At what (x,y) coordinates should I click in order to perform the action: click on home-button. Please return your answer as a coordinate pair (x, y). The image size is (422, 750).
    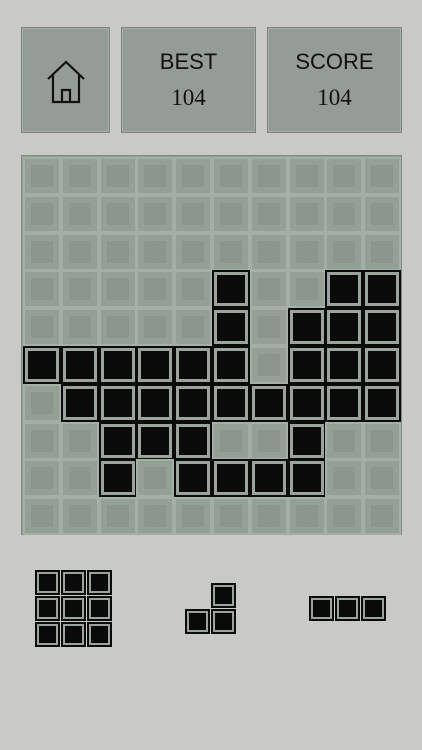
    Looking at the image, I should click on (65, 80).